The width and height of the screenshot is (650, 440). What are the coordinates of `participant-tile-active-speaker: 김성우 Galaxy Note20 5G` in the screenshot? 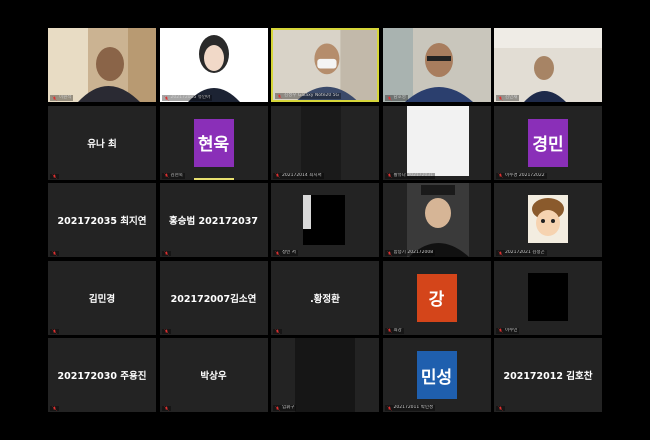 It's located at (325, 65).